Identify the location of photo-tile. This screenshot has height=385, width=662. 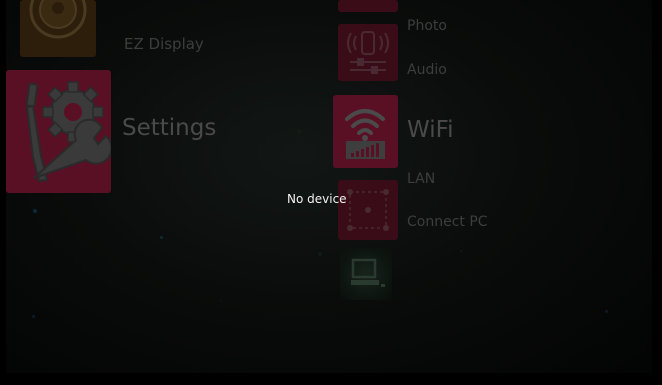
(368, 6).